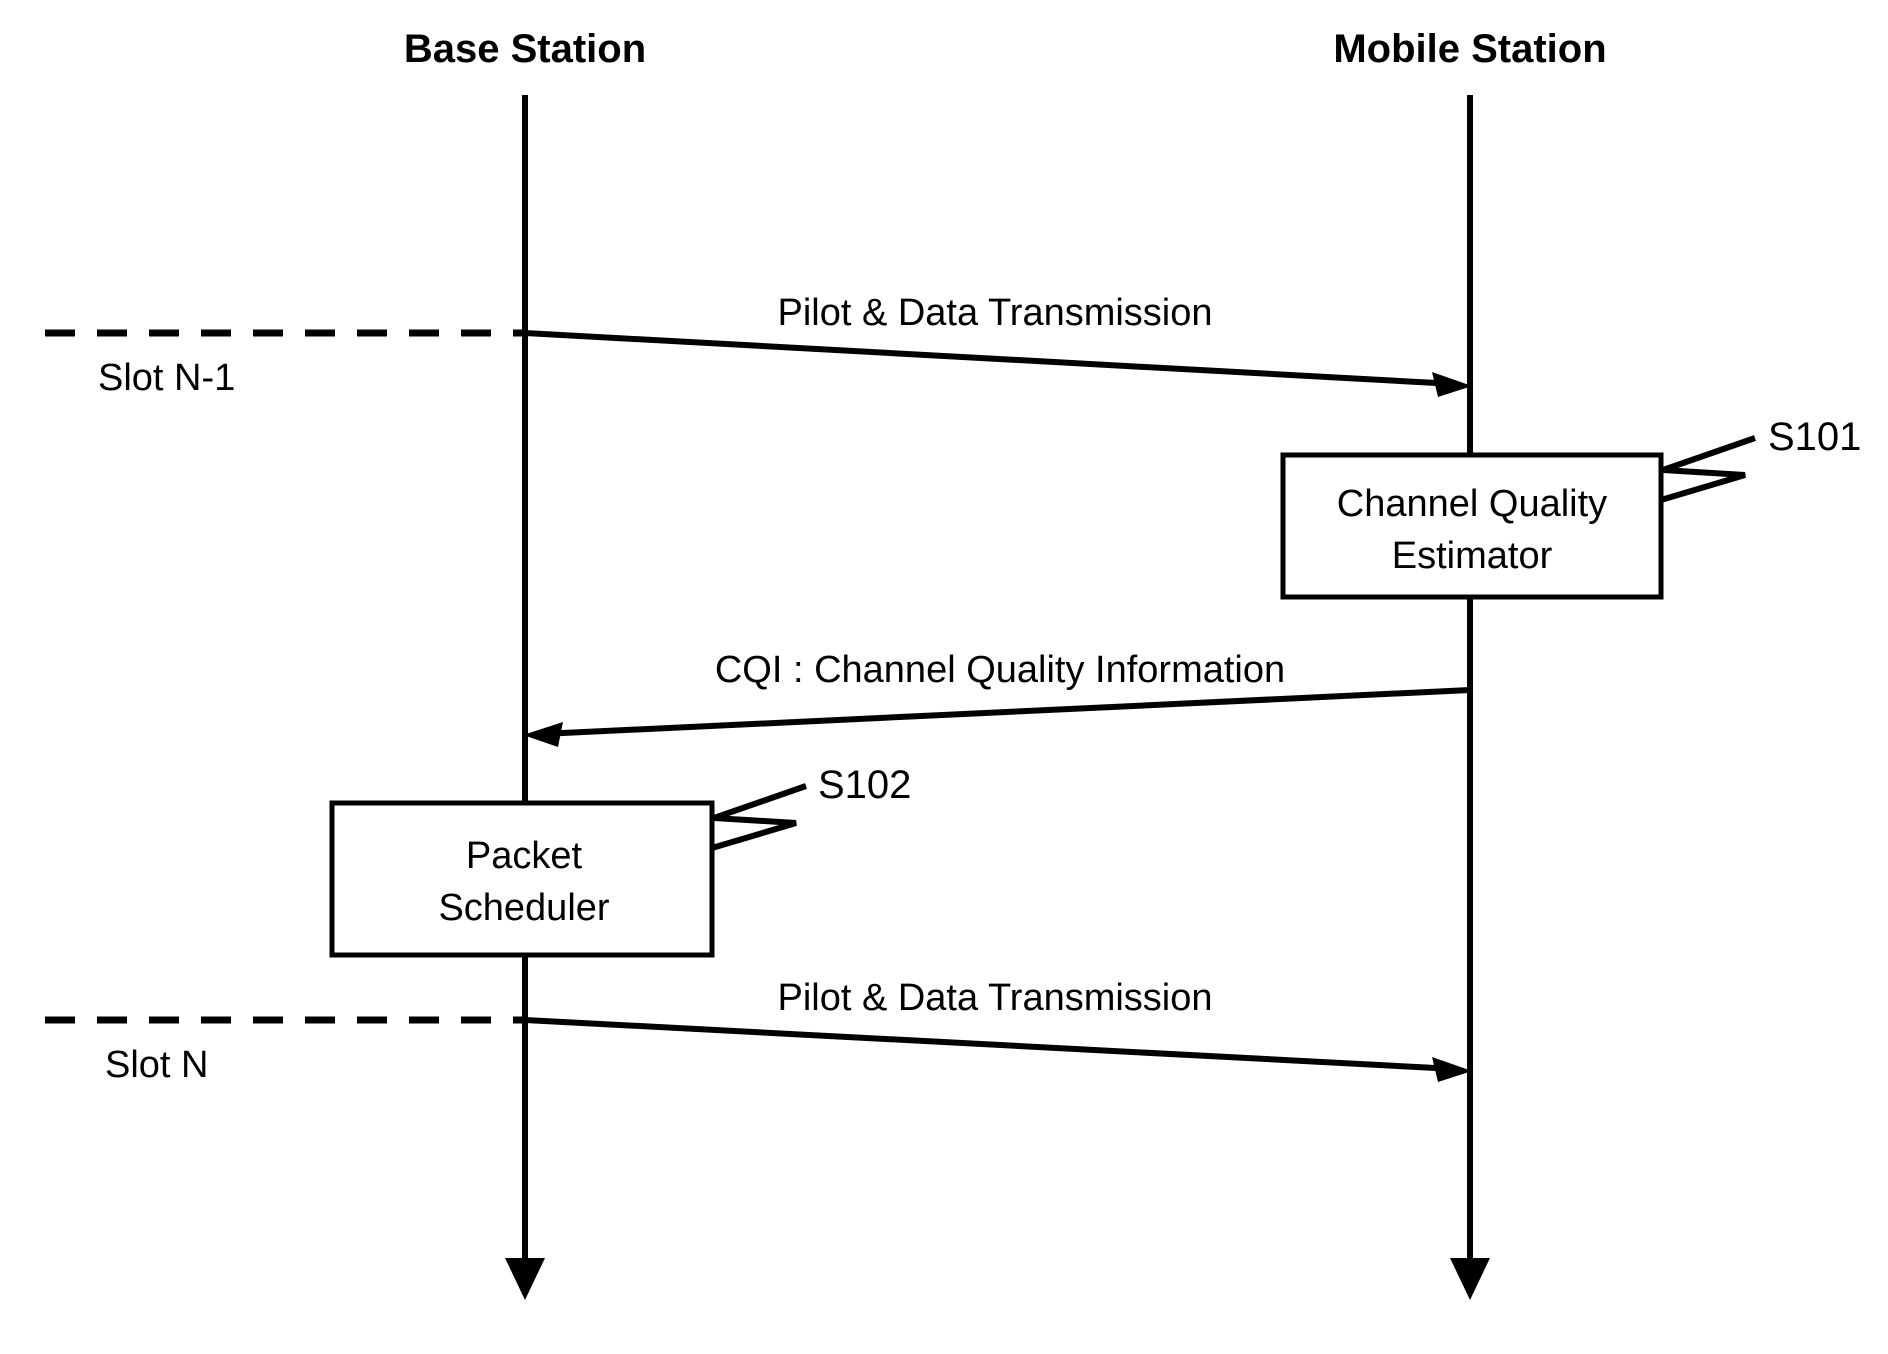 Image resolution: width=1888 pixels, height=1354 pixels. I want to click on slot-label-n-1: Slot N-1, so click(166, 378).